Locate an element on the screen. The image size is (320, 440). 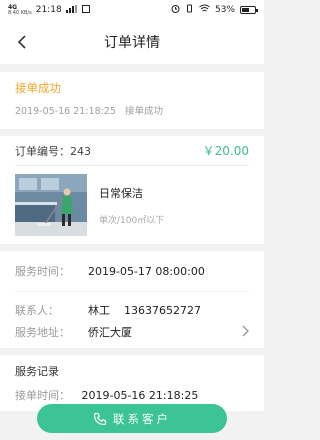
wifi-icon is located at coordinates (204, 10).